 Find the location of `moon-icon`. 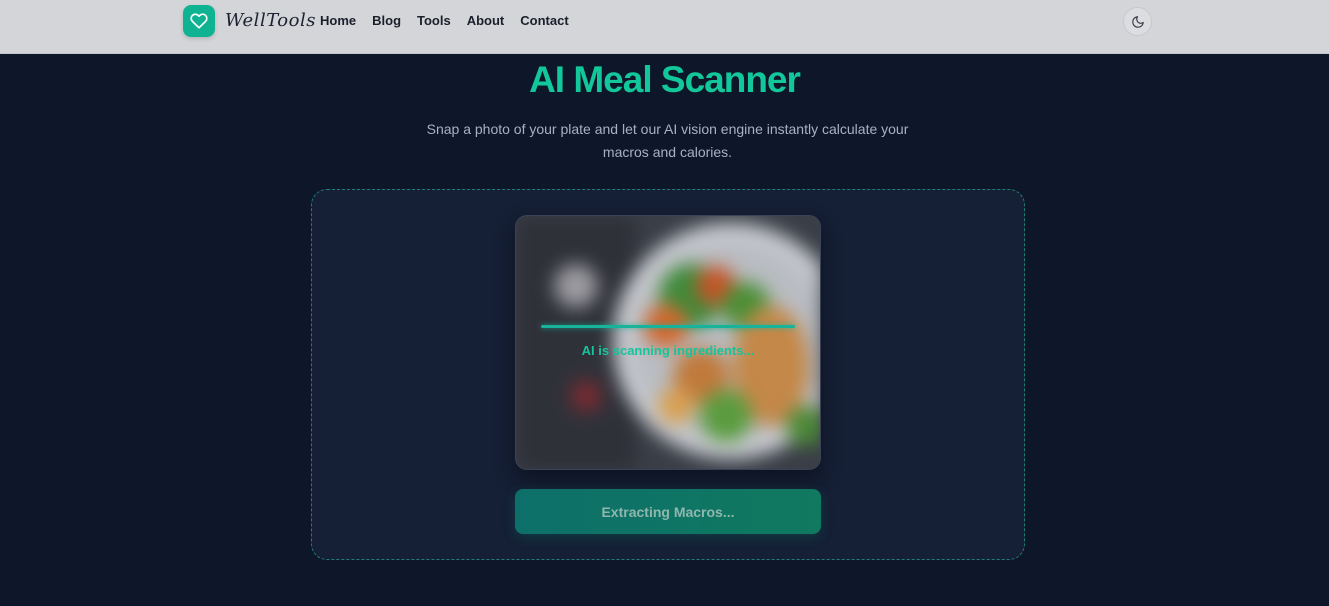

moon-icon is located at coordinates (1137, 21).